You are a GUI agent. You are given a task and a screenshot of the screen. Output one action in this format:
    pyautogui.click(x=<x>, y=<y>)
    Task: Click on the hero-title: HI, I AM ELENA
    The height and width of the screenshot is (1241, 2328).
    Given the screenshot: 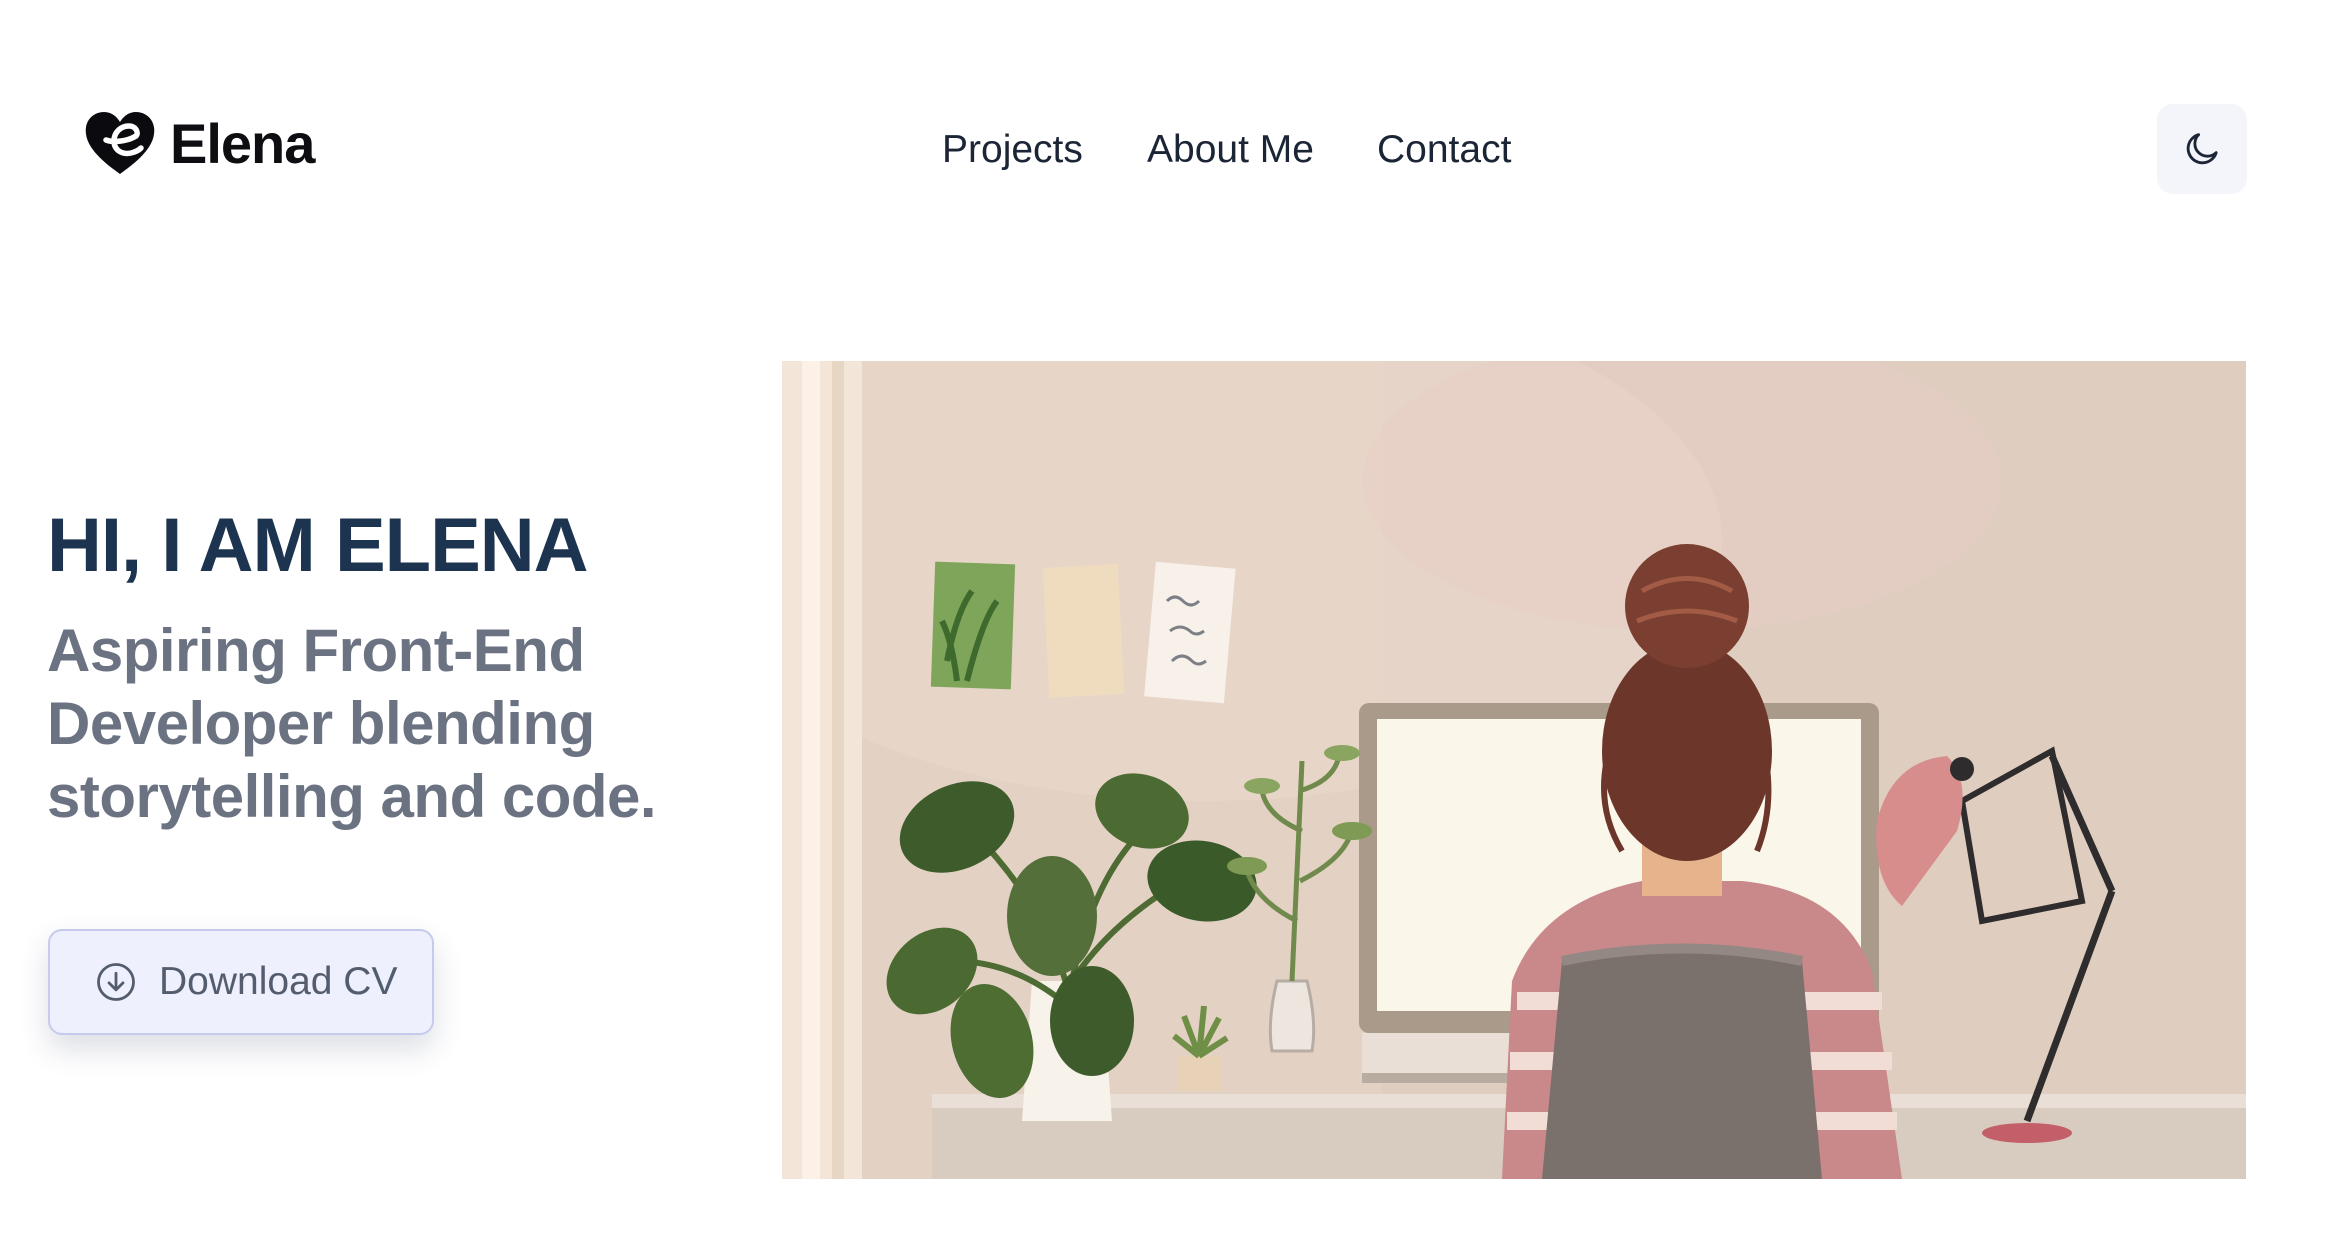 What is the action you would take?
    pyautogui.click(x=318, y=545)
    